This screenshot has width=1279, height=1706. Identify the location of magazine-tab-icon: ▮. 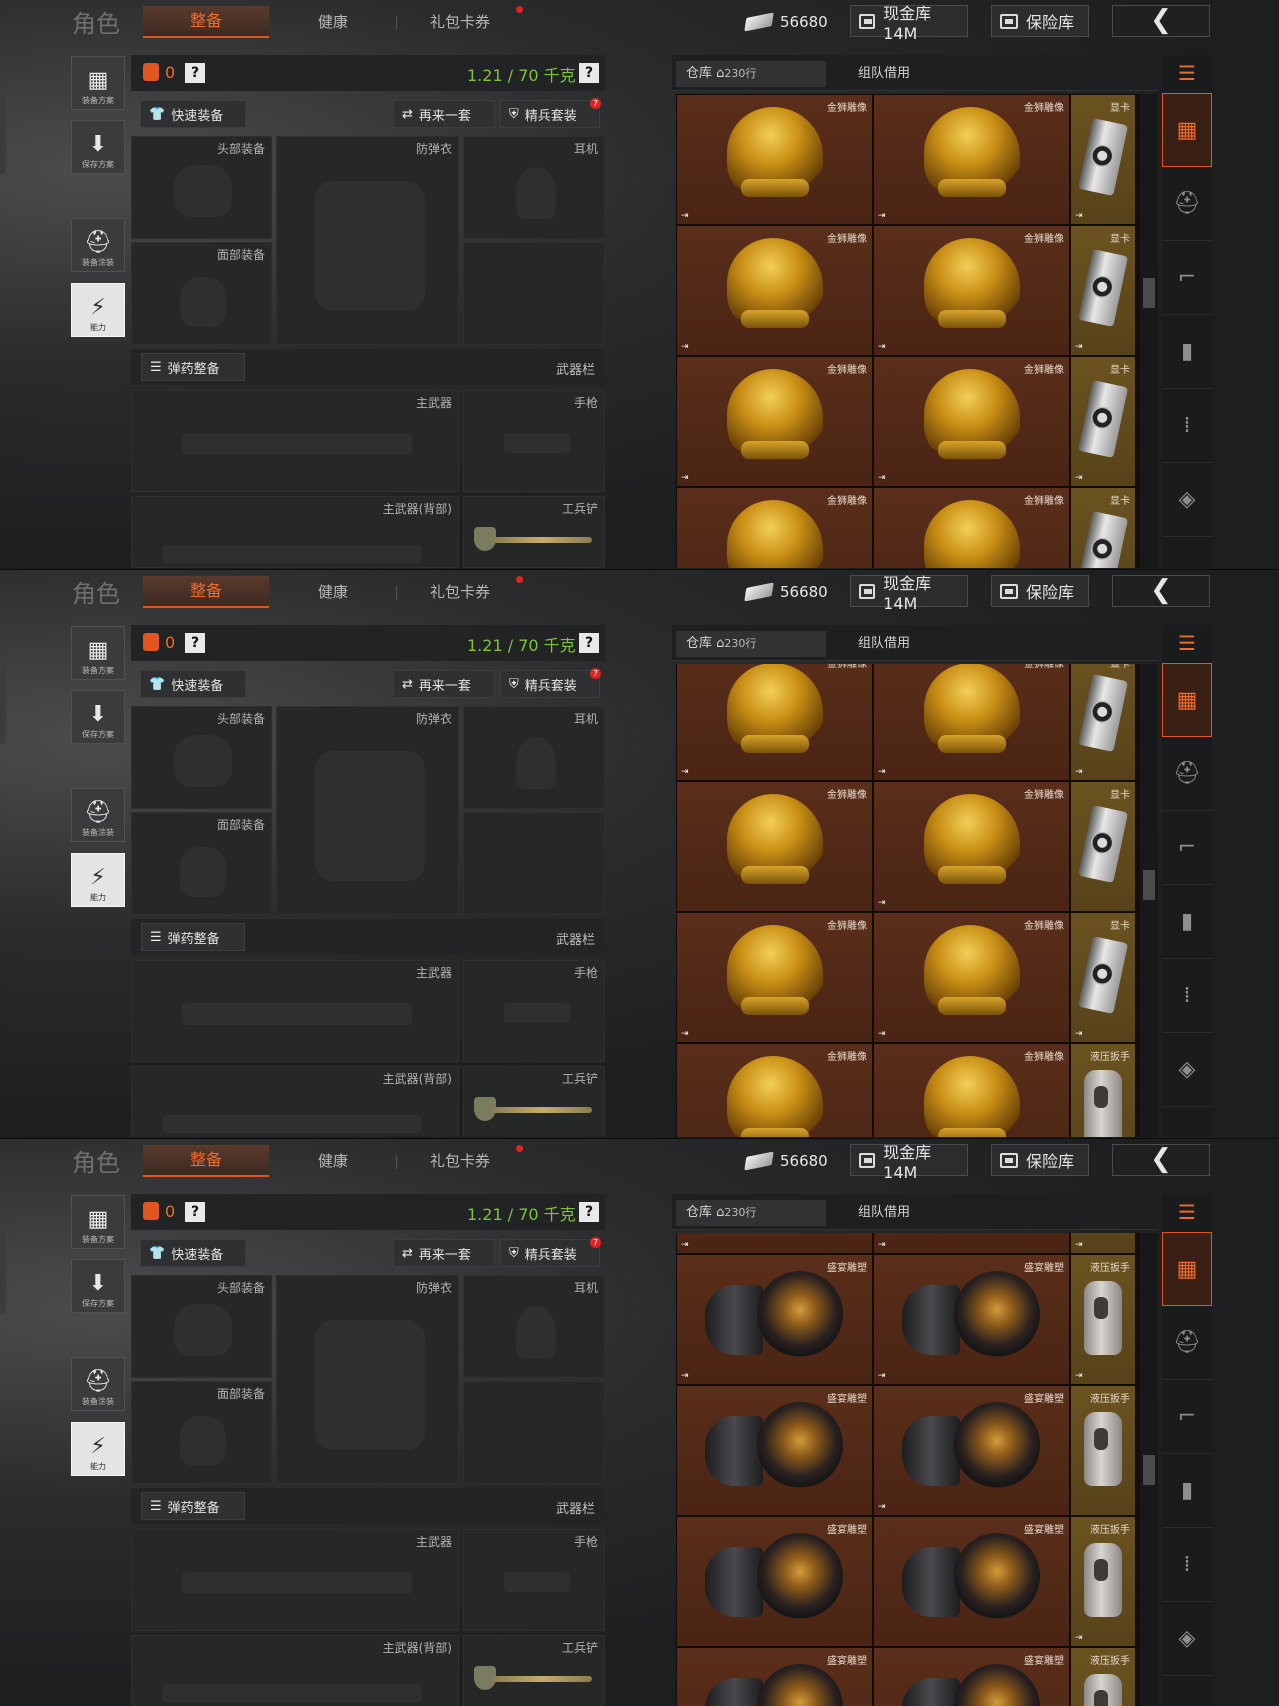
(1187, 922).